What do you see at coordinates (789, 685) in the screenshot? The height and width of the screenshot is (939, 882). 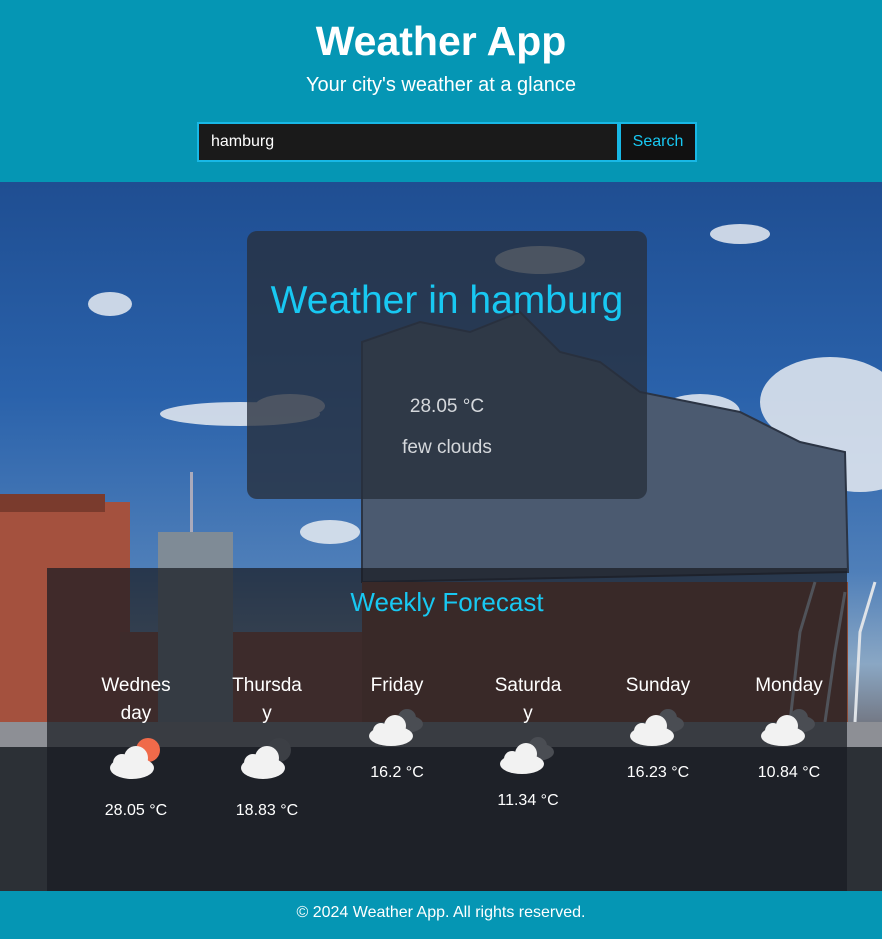 I see `day-name: Monday` at bounding box center [789, 685].